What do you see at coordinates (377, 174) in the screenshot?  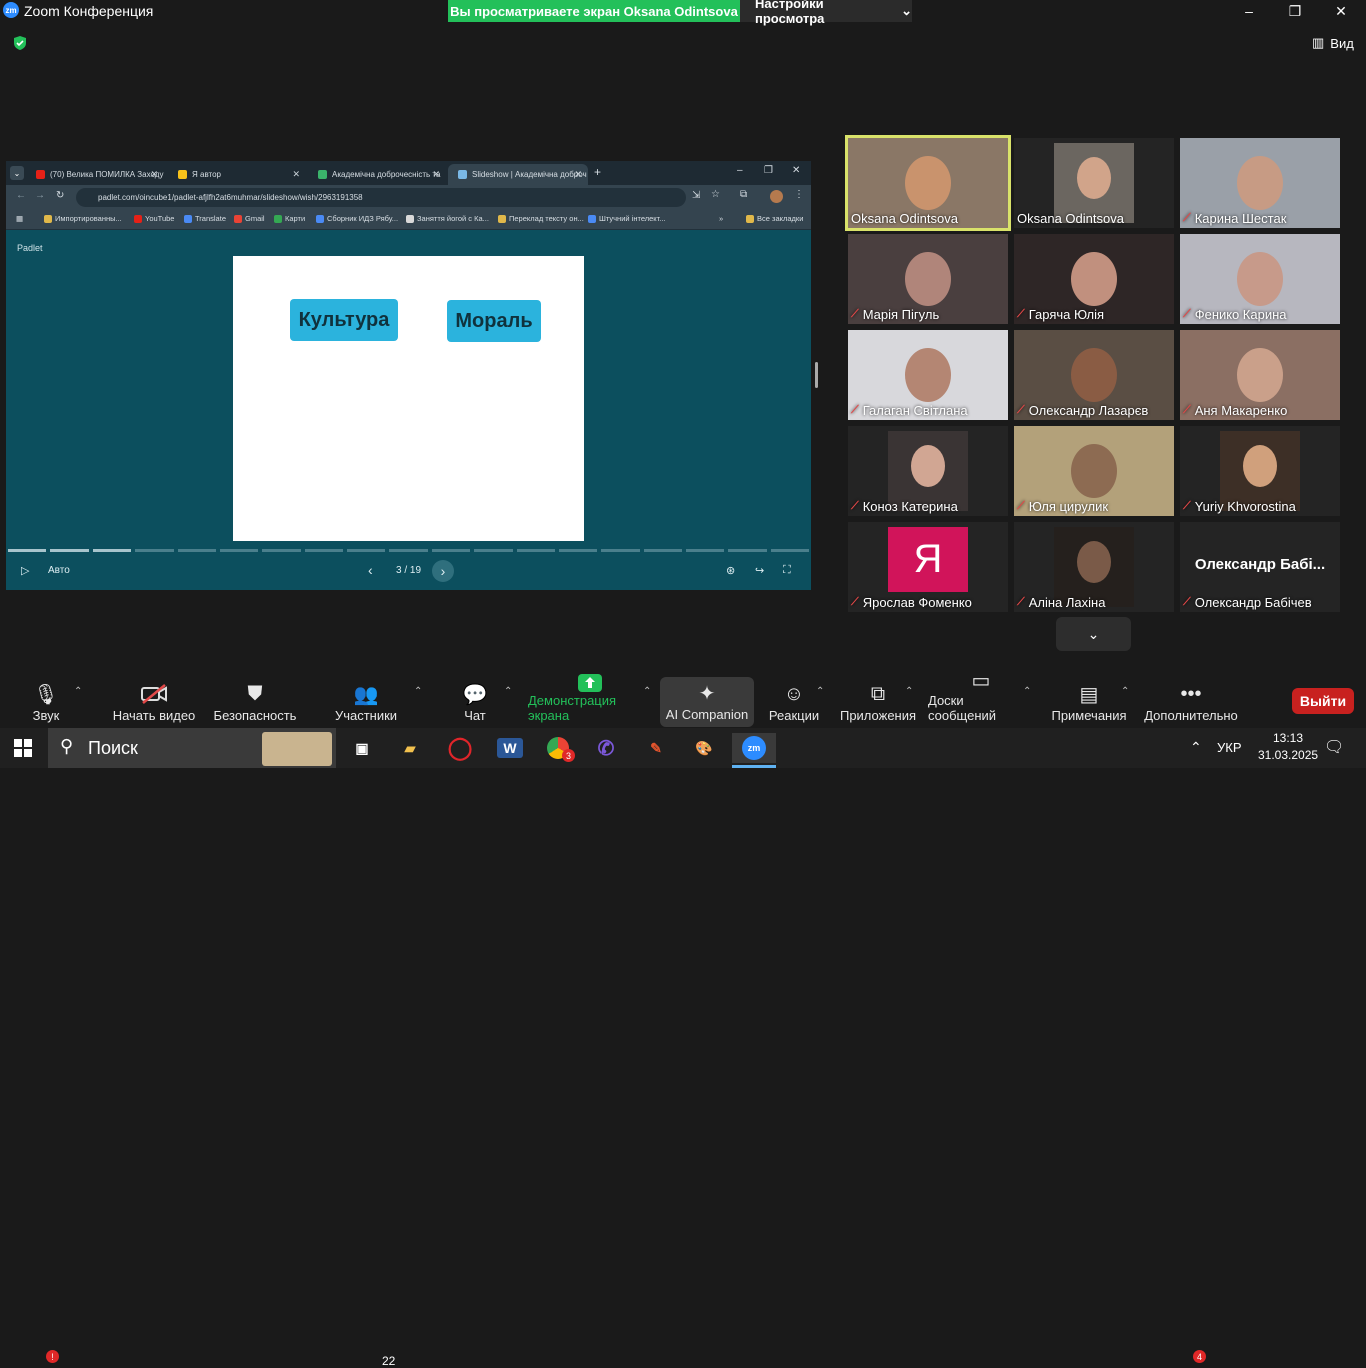 I see `browser-tab: Академічна доброчесність та ✕` at bounding box center [377, 174].